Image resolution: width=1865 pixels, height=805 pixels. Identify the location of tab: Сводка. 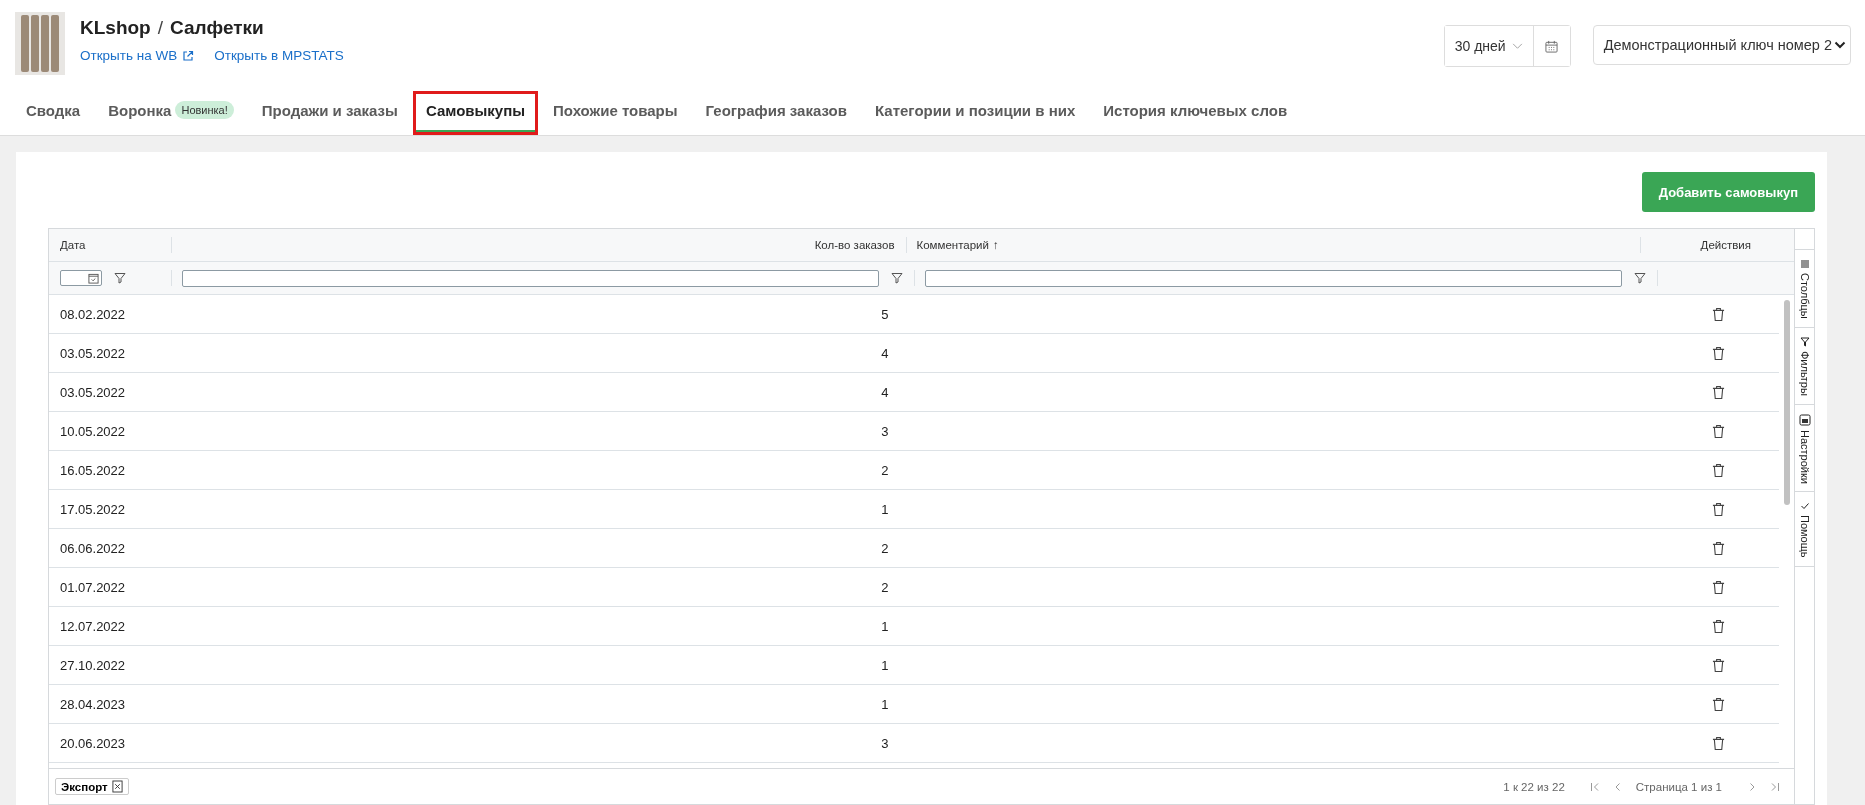
(53, 113).